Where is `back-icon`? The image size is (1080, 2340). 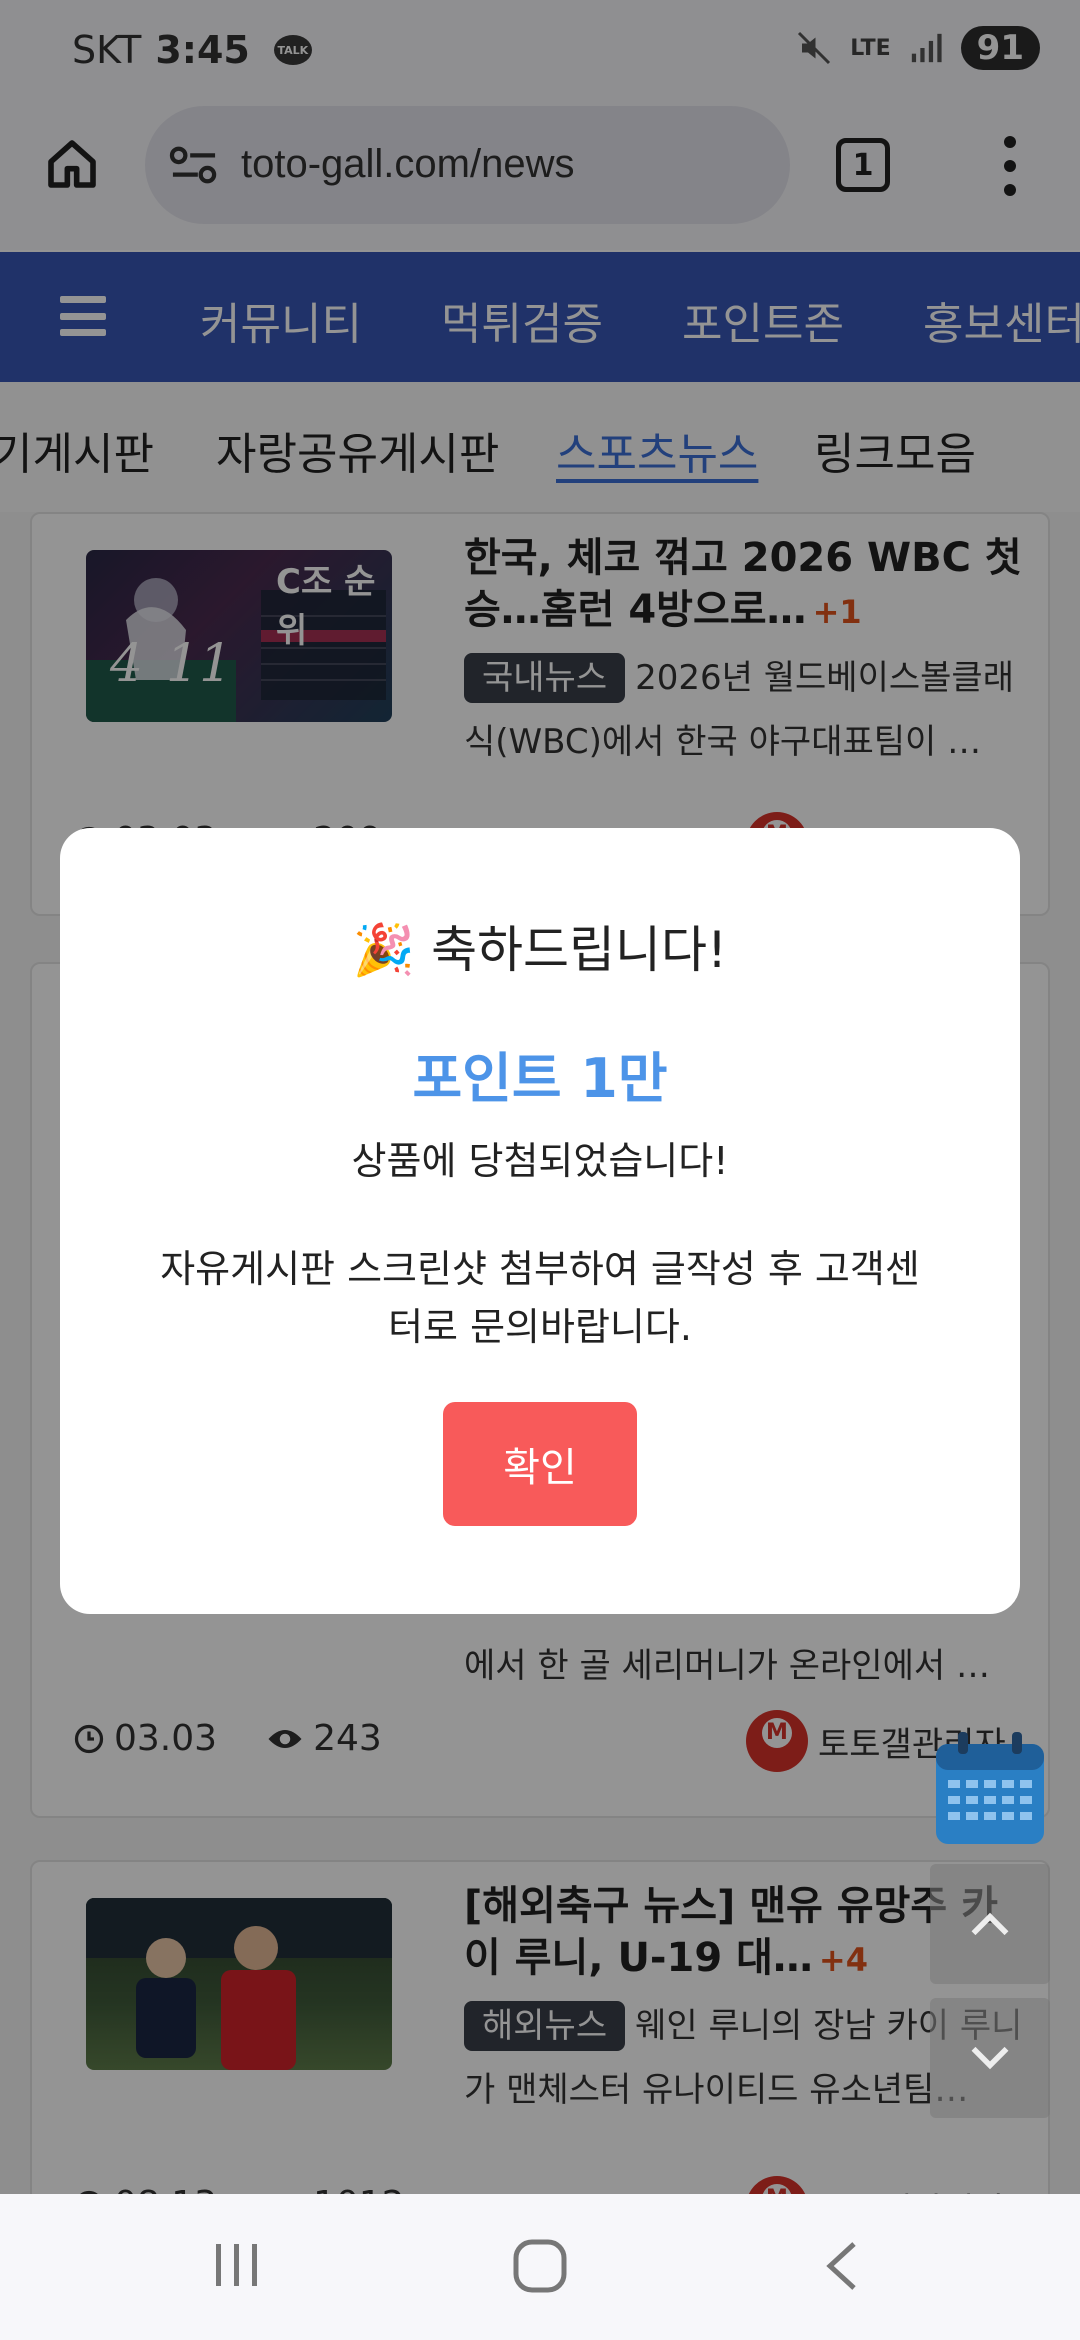 back-icon is located at coordinates (842, 2266).